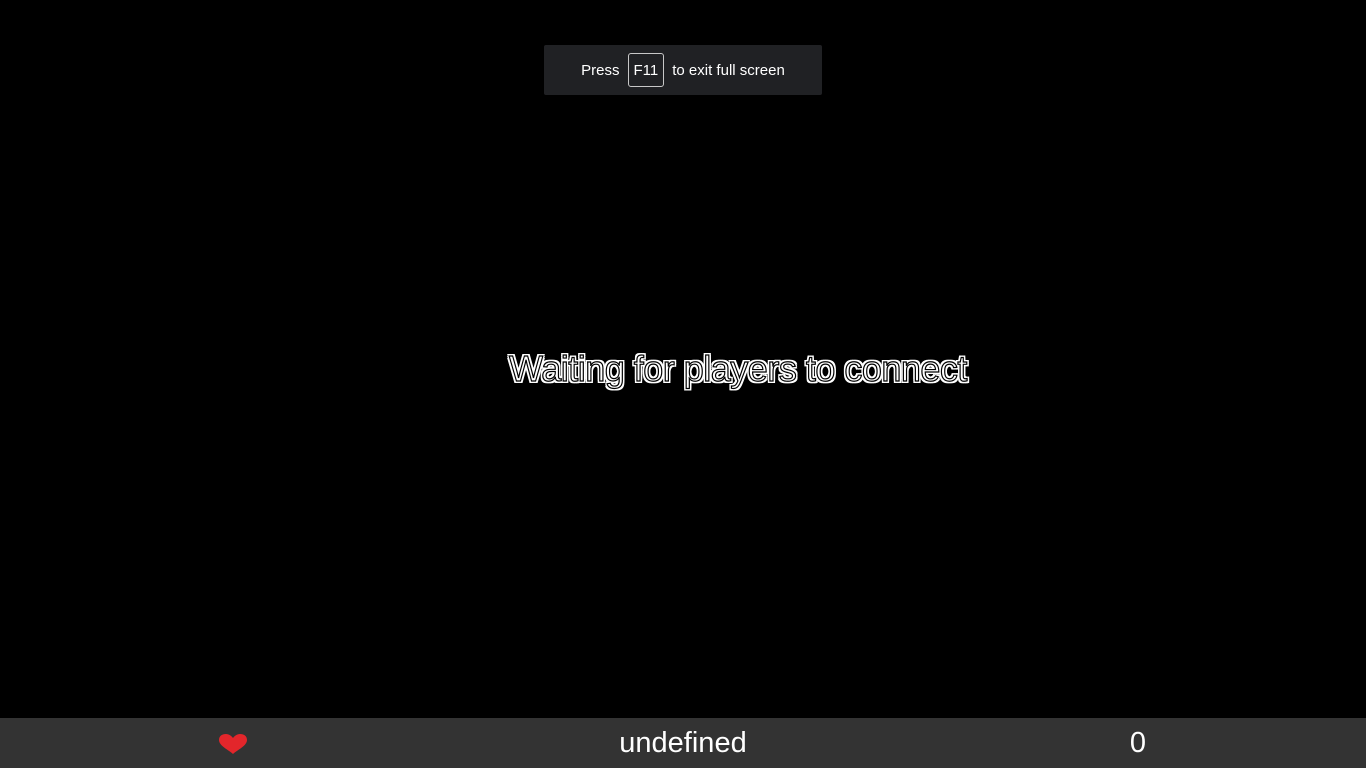 The height and width of the screenshot is (768, 1366). I want to click on score-counter: 0, so click(1138, 743).